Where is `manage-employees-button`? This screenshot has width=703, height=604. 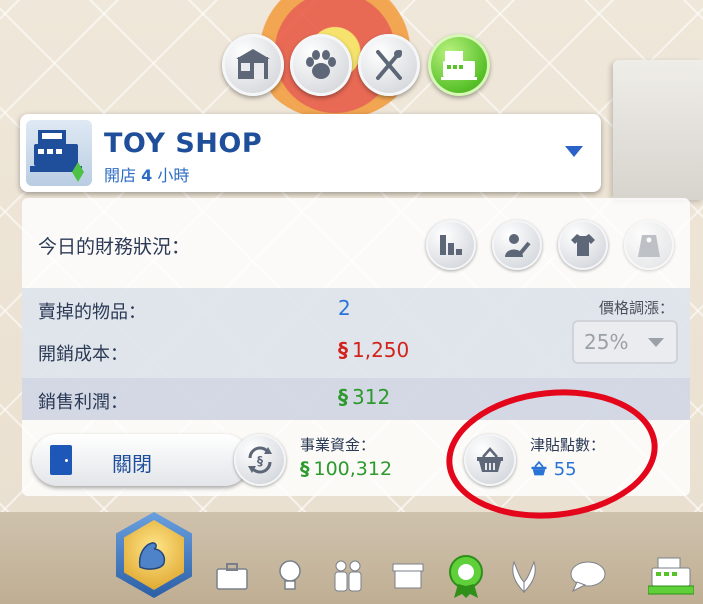 manage-employees-button is located at coordinates (517, 245).